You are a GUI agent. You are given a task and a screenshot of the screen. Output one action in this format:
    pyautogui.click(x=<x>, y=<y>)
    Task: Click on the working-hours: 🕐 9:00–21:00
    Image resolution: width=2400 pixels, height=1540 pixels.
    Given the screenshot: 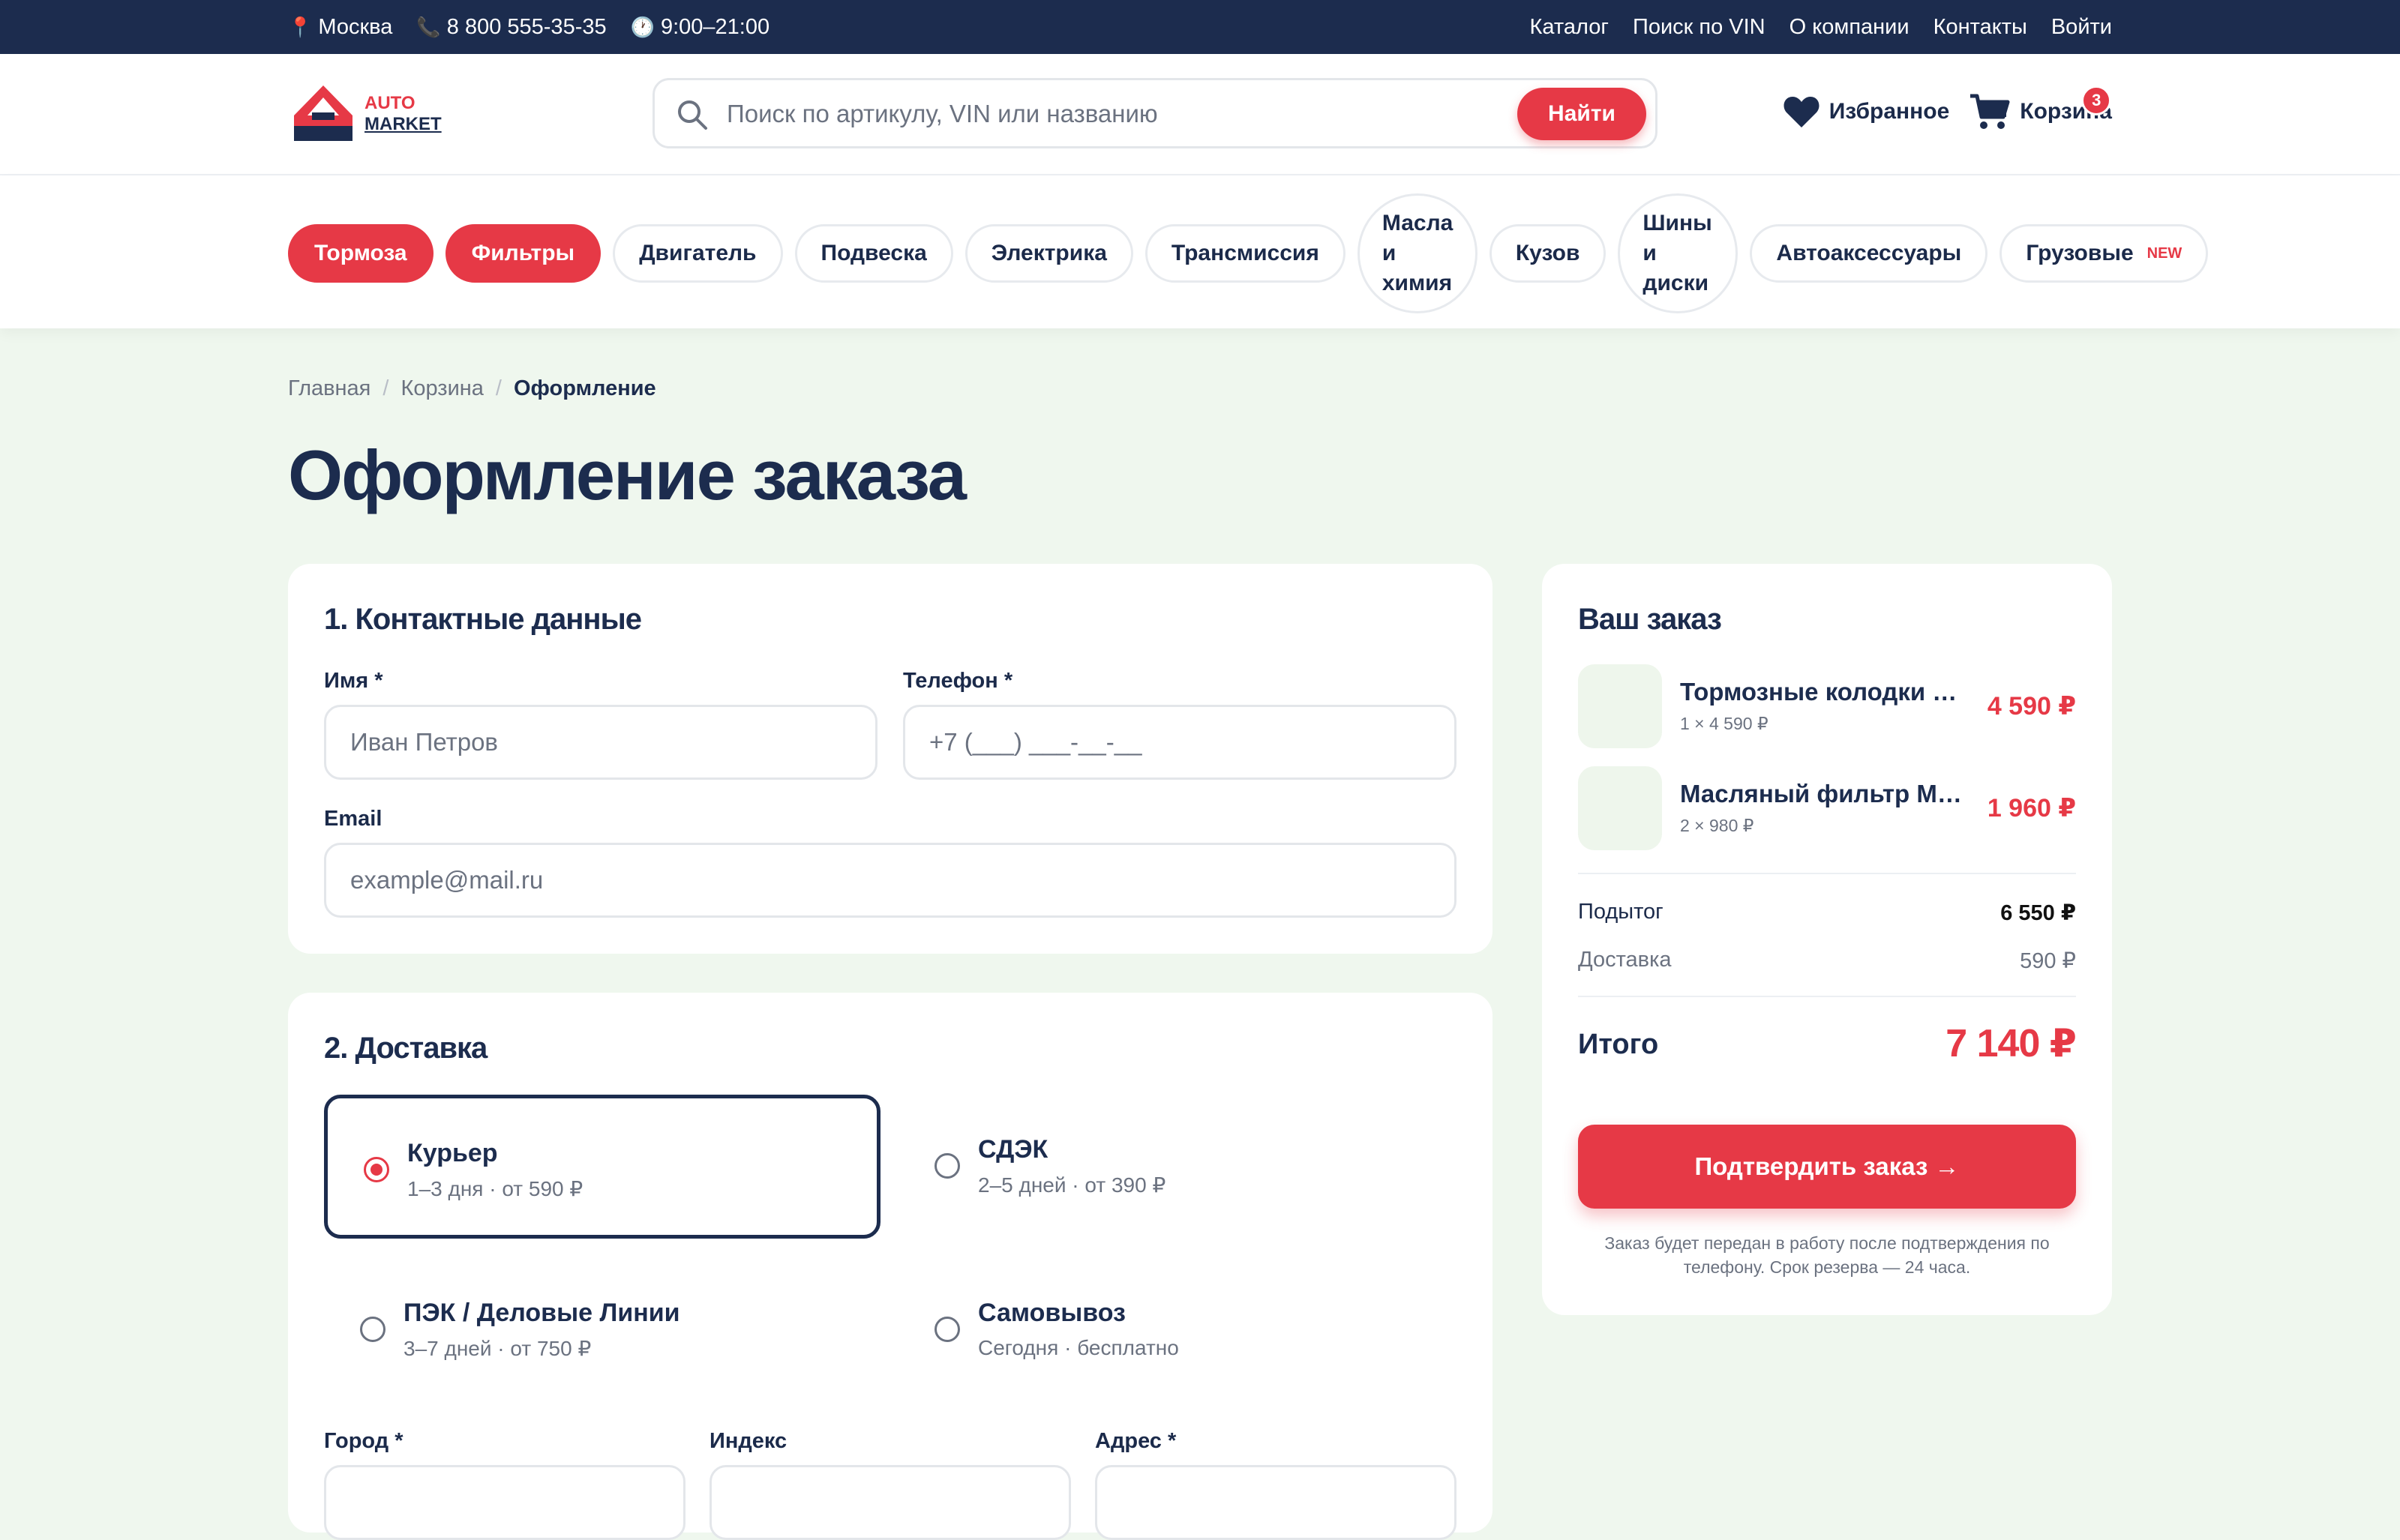 What is the action you would take?
    pyautogui.click(x=700, y=27)
    